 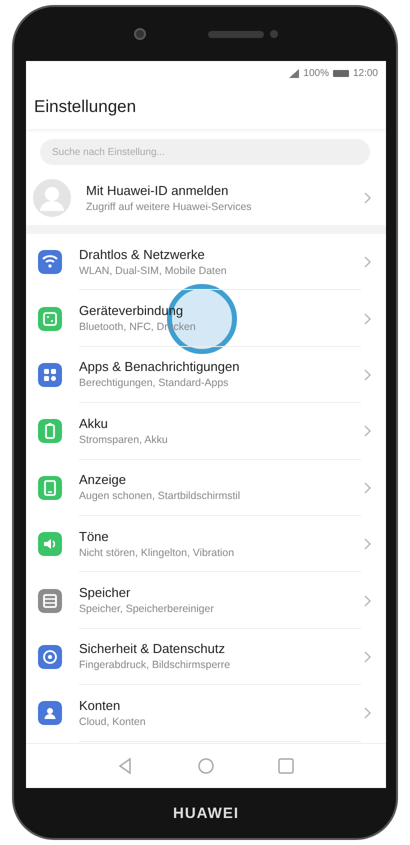 I want to click on settings-item: Sicherheit & Datenschutz Fingerabdruck, Bildschirmsperre, so click(x=206, y=657).